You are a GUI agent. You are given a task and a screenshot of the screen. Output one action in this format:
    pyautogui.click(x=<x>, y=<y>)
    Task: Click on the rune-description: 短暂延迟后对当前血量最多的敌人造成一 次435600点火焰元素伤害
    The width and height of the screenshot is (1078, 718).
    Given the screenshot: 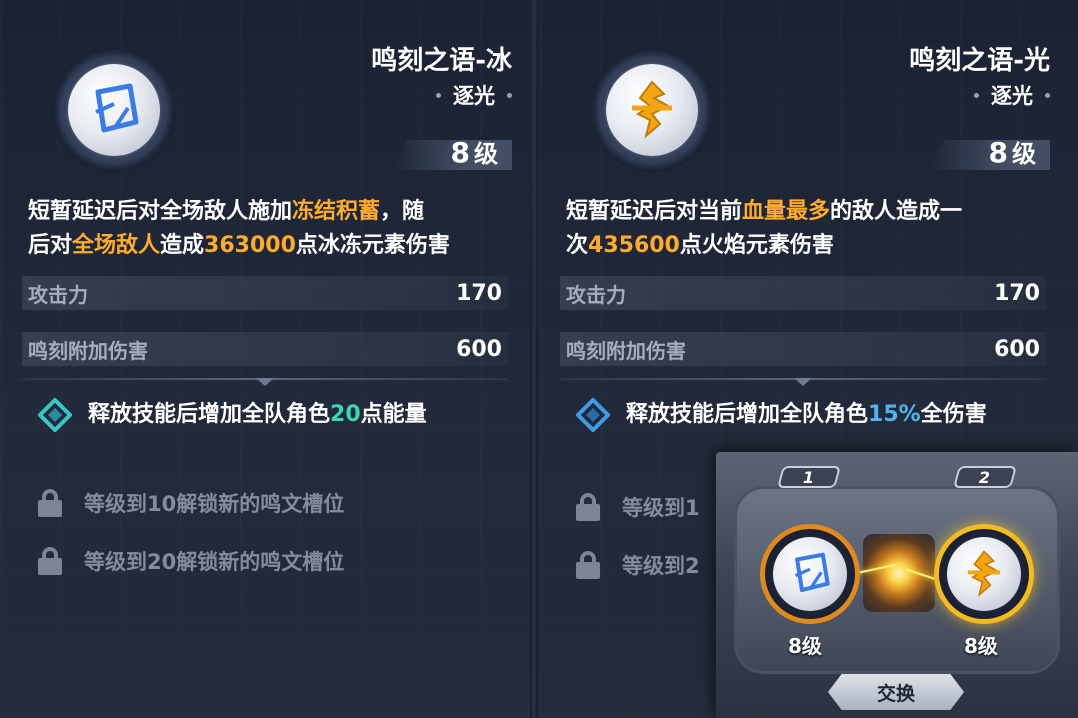 What is the action you would take?
    pyautogui.click(x=764, y=228)
    